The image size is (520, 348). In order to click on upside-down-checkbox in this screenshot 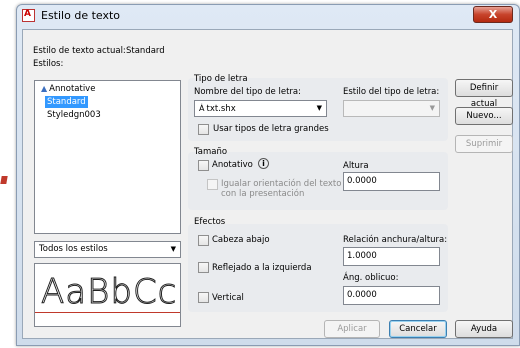, I will do `click(203, 240)`.